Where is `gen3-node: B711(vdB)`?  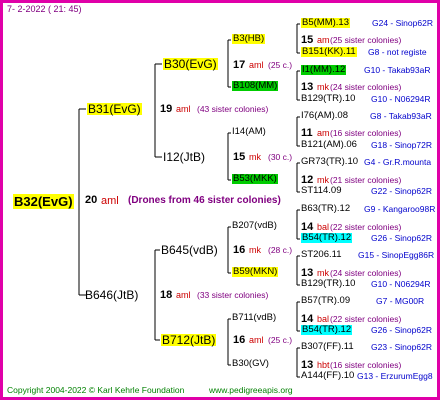
gen3-node: B711(vdB) is located at coordinates (254, 318).